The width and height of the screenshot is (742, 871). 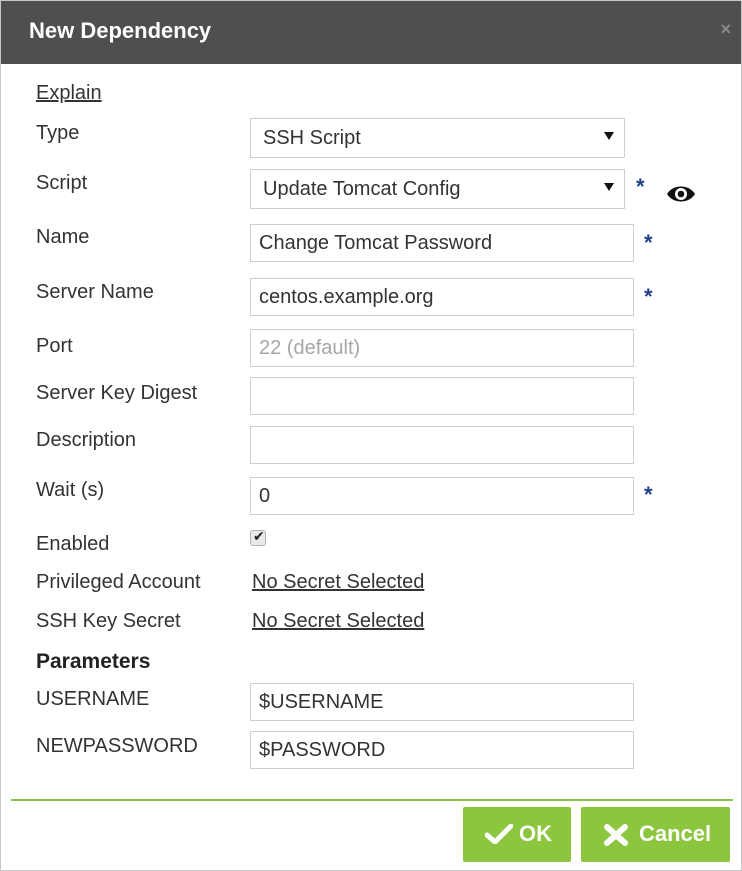 I want to click on dialog-title: New Dependency, so click(x=120, y=30).